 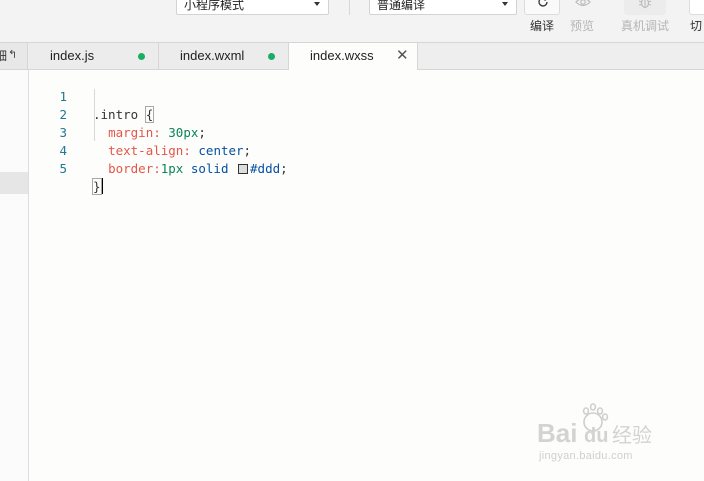 What do you see at coordinates (352, 21) in the screenshot?
I see `top-toolbar: 小程序模式 普通编译 编译 预览 真机调试 切` at bounding box center [352, 21].